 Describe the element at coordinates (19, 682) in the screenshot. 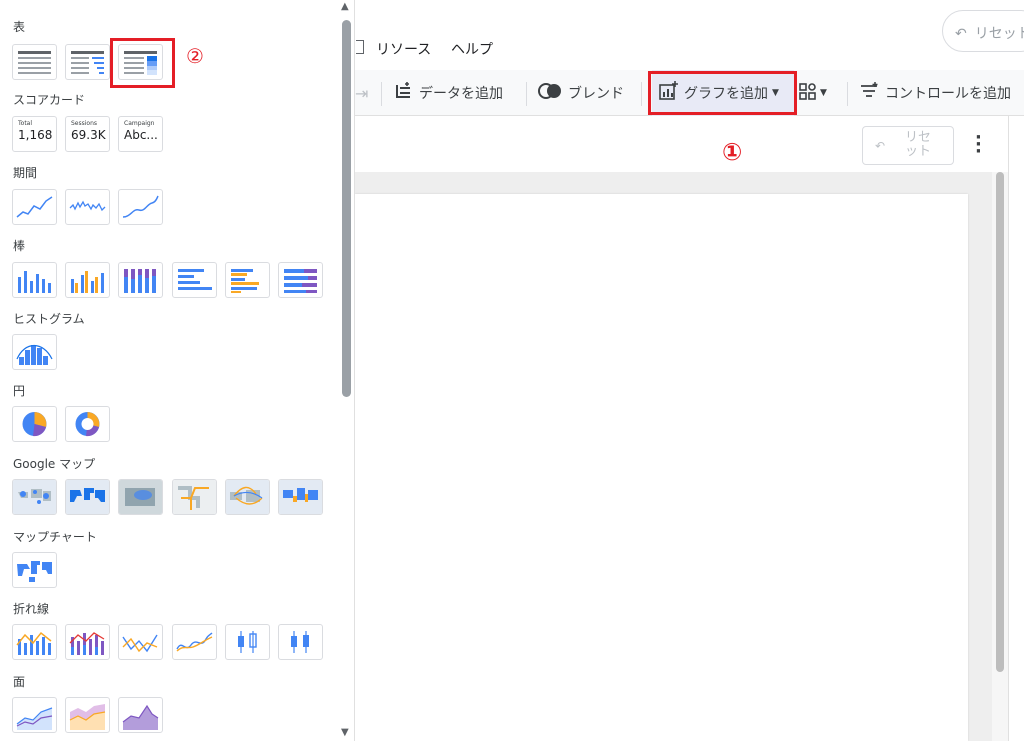

I see `section-area: 面` at that location.